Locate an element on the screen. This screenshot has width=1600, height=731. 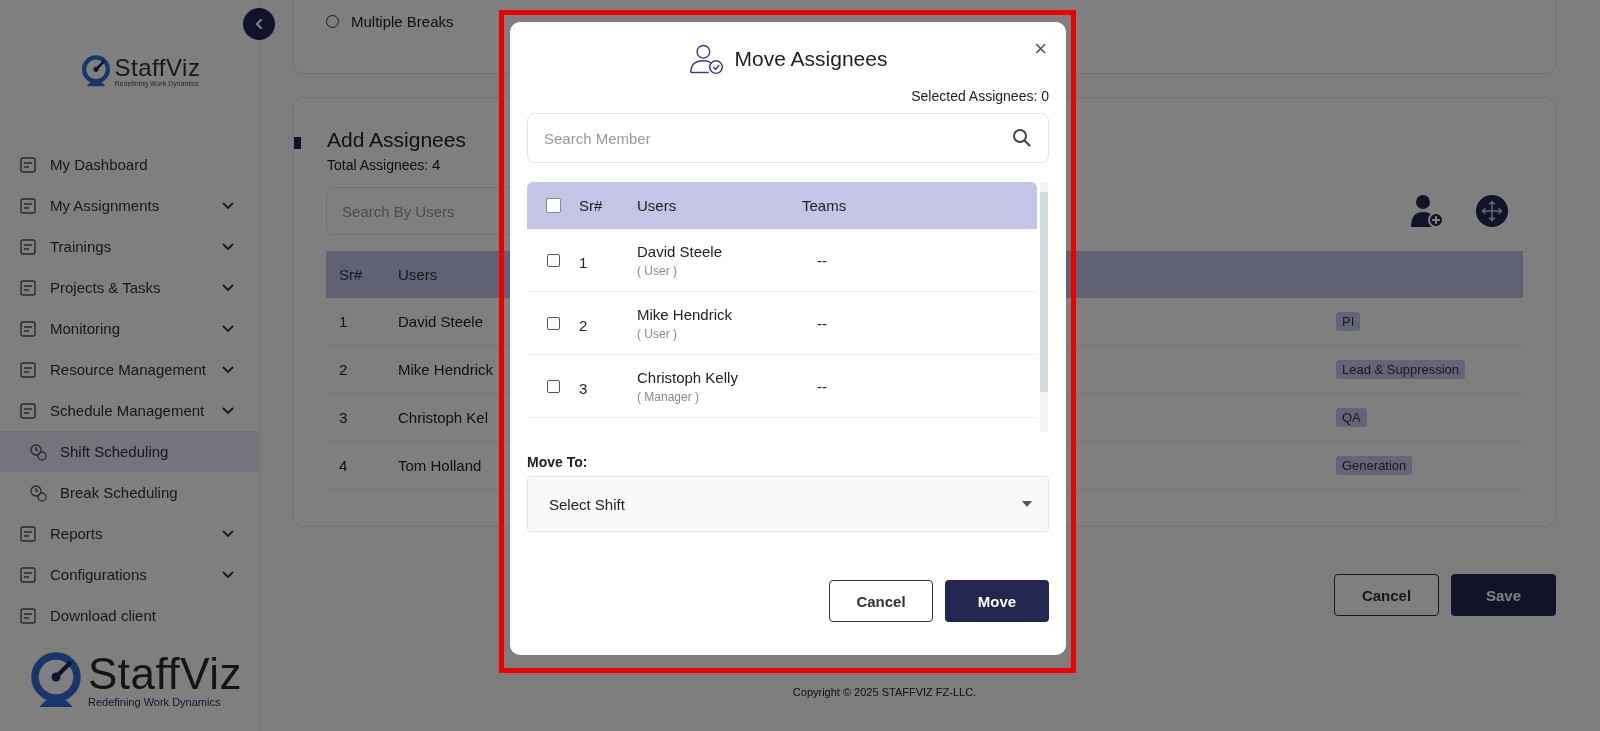
field-label: Move To: is located at coordinates (557, 462).